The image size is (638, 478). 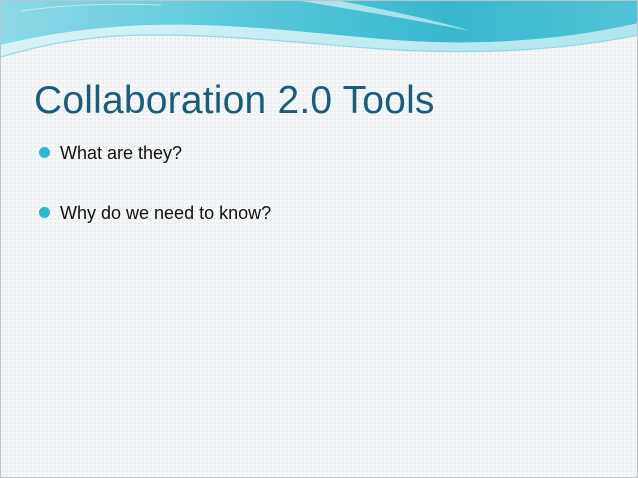 I want to click on header-wave-decoration, so click(x=319, y=29).